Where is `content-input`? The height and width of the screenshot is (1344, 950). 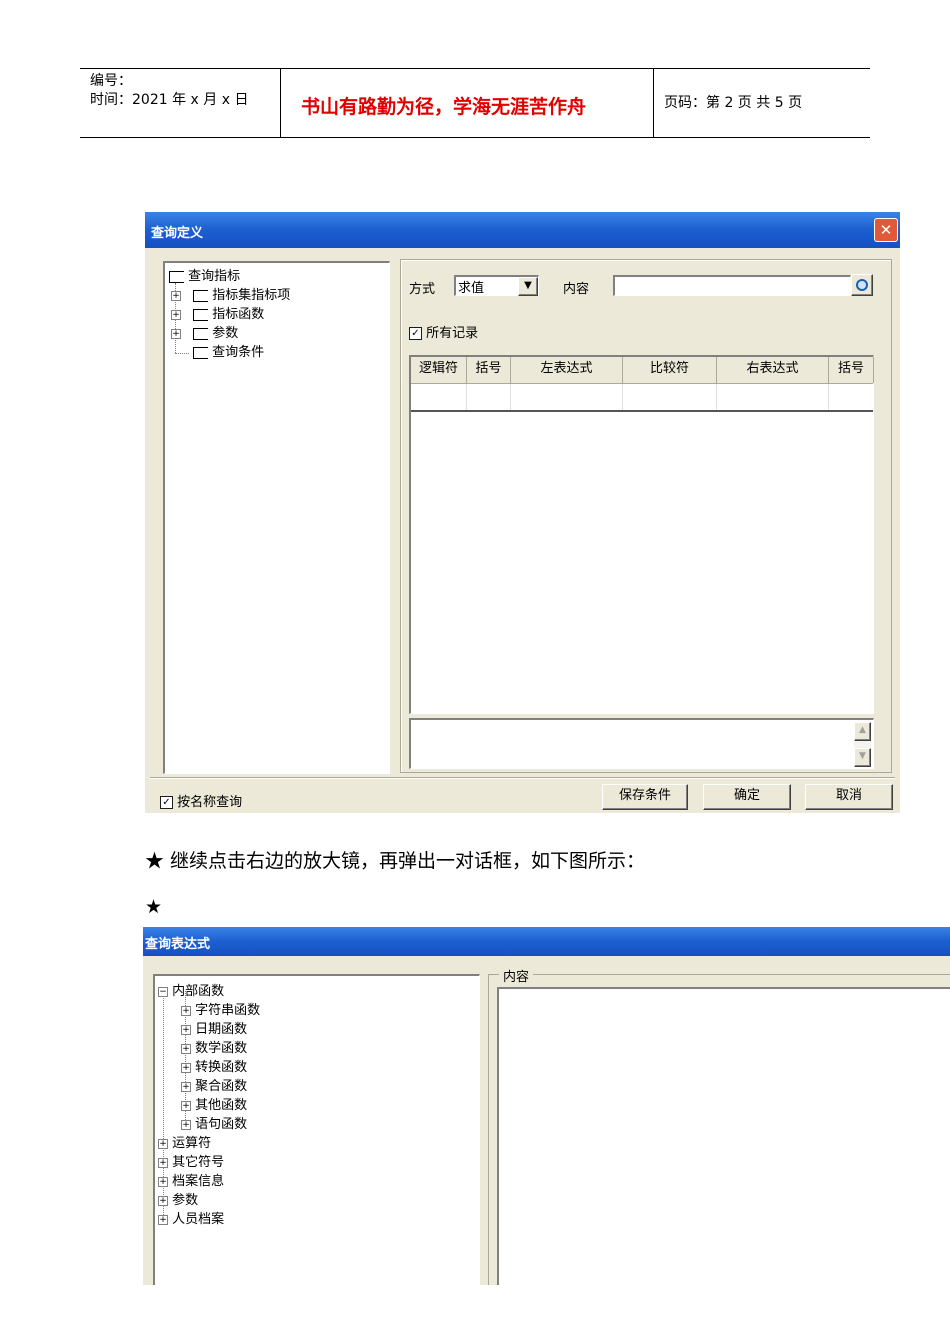 content-input is located at coordinates (732, 285).